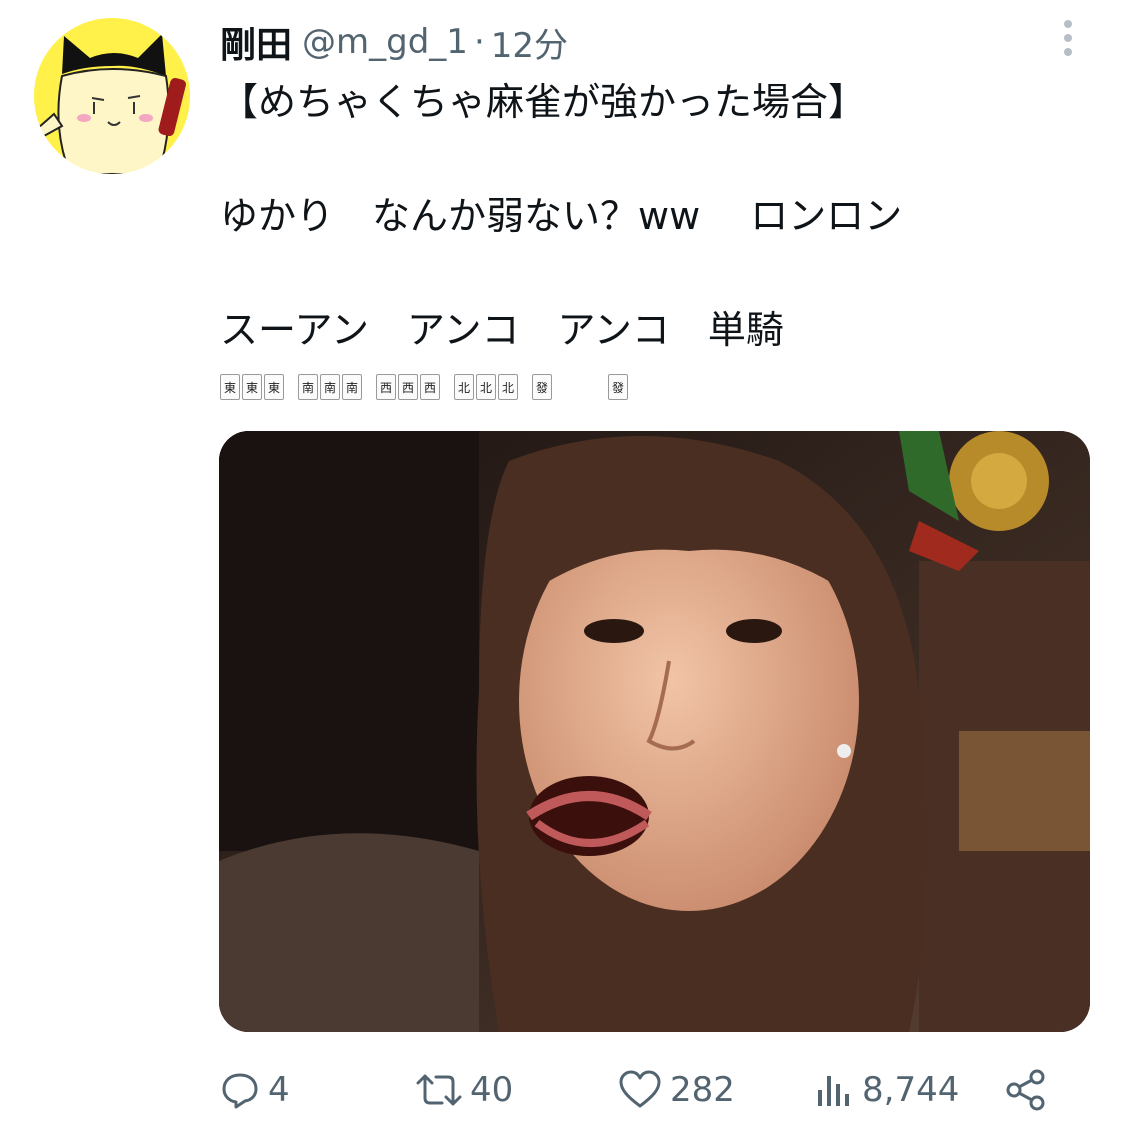 This screenshot has height=1144, width=1125. I want to click on user-handle: @m_gd_1, so click(385, 42).